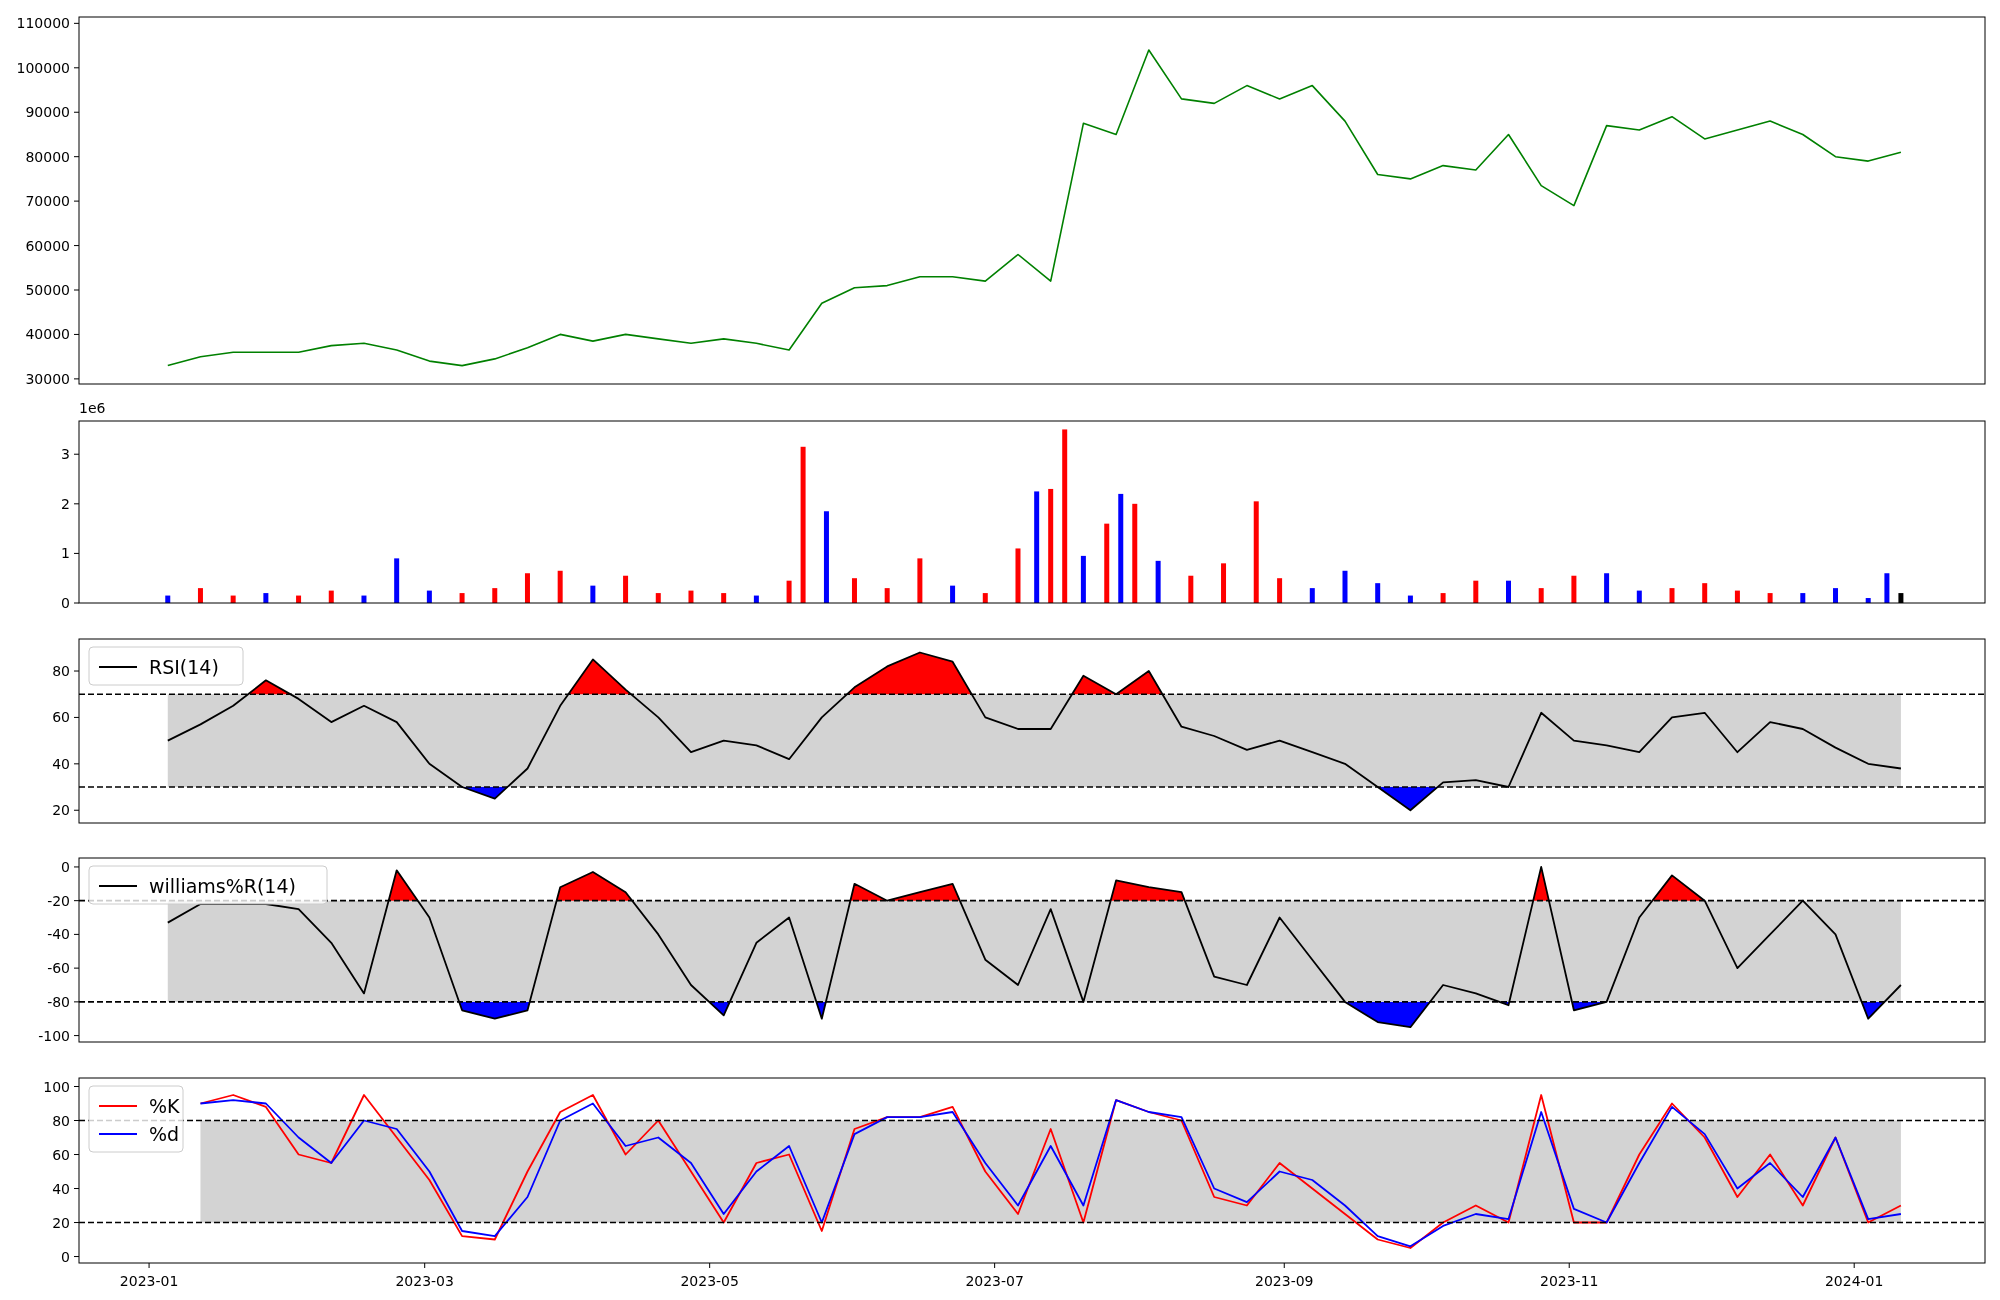 This screenshot has width=2000, height=1300. Describe the element at coordinates (1854, 1281) in the screenshot. I see `tick-label: 2024-01` at that location.